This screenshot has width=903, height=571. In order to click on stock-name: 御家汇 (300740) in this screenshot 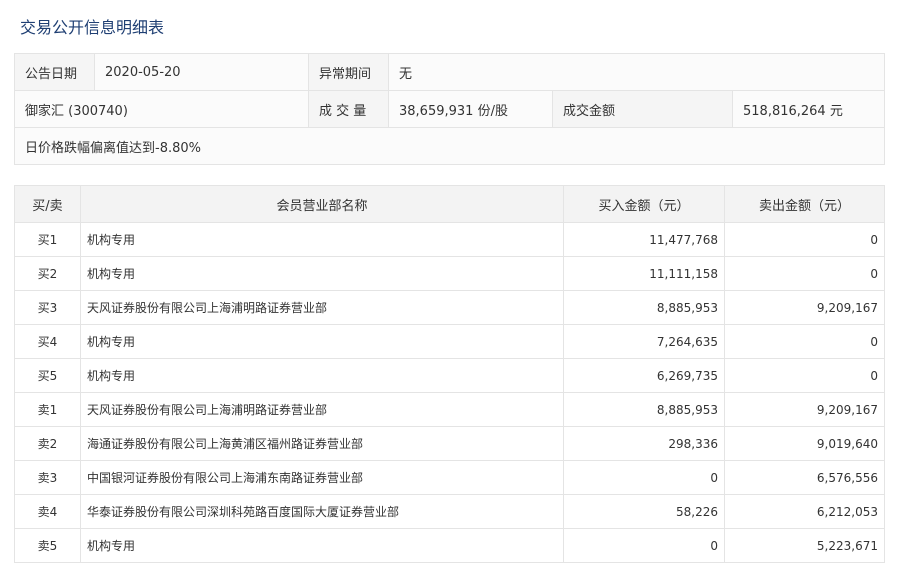, I will do `click(161, 109)`.